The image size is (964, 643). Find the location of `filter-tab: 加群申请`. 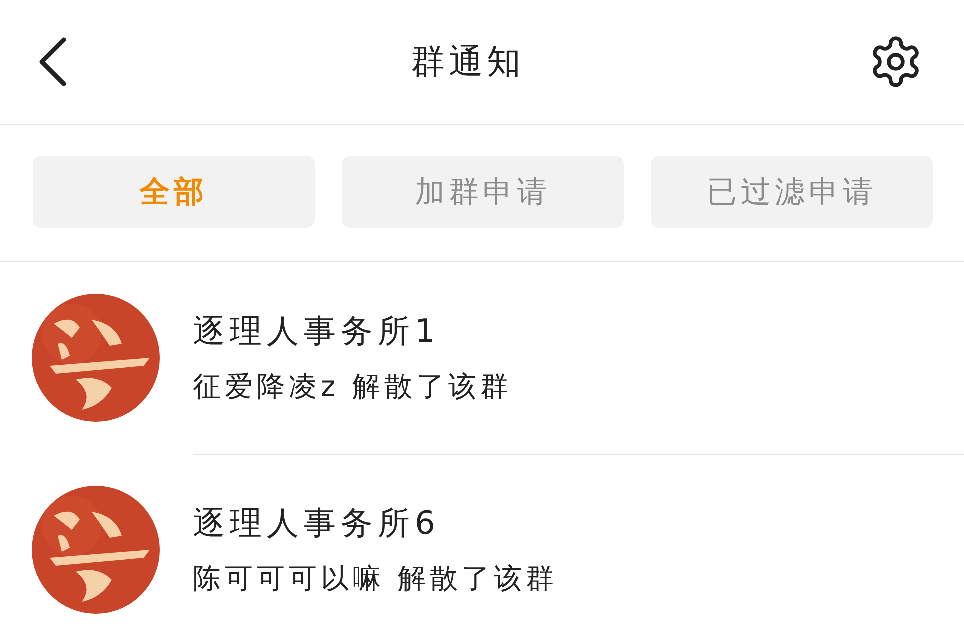

filter-tab: 加群申请 is located at coordinates (483, 192).